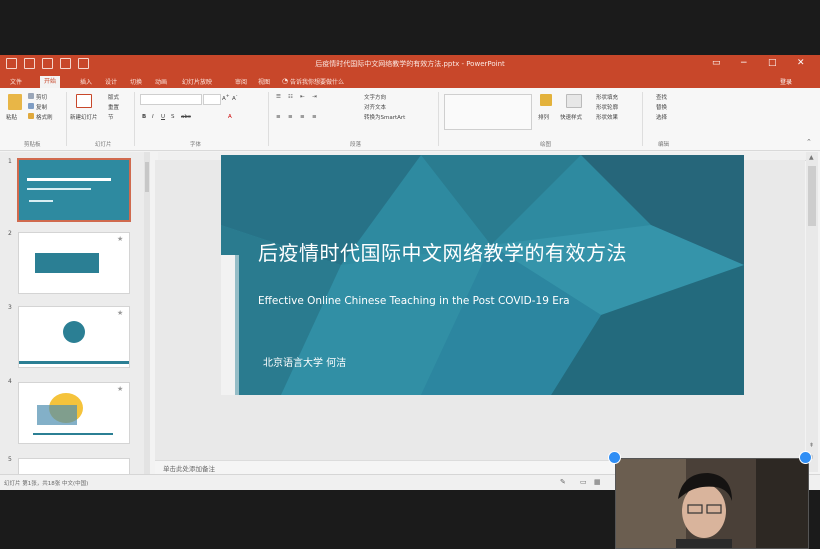 The height and width of the screenshot is (549, 820). I want to click on format-painter-icon, so click(31, 116).